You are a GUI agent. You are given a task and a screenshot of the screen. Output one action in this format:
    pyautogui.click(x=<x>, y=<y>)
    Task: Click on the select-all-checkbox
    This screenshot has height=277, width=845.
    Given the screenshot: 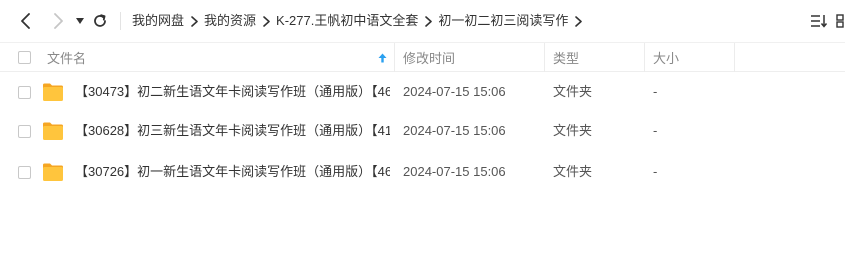 What is the action you would take?
    pyautogui.click(x=24, y=57)
    